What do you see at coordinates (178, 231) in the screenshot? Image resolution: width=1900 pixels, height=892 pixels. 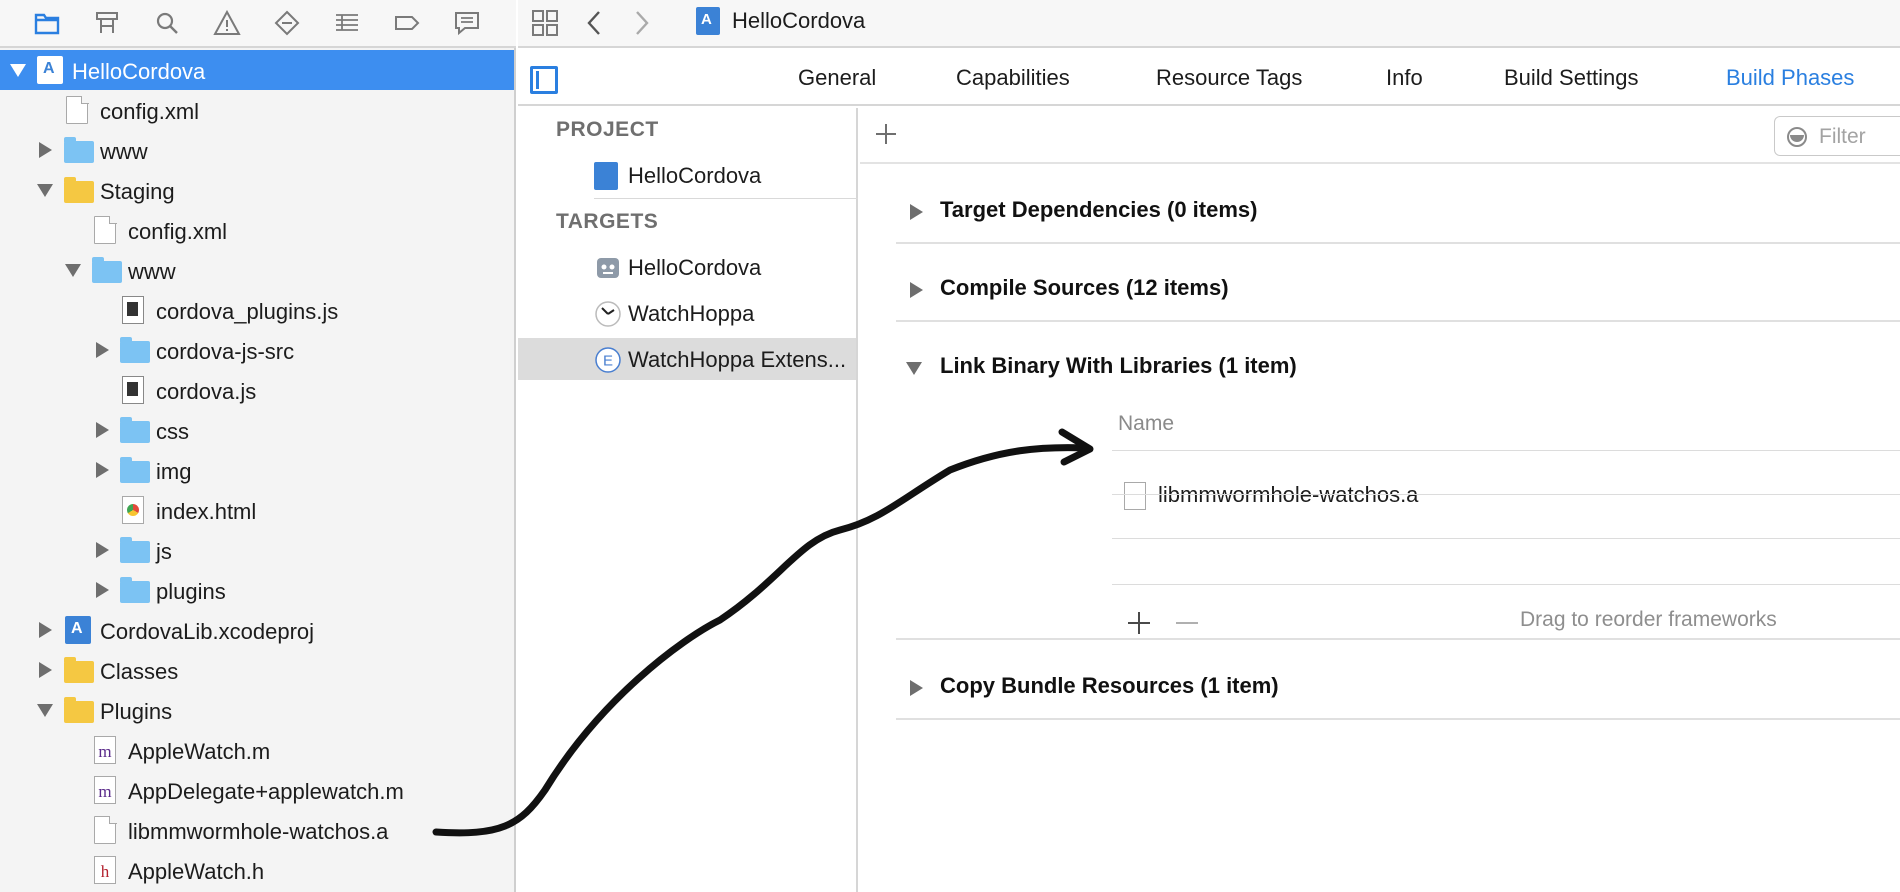 I see `tree-item-label: config.xml` at bounding box center [178, 231].